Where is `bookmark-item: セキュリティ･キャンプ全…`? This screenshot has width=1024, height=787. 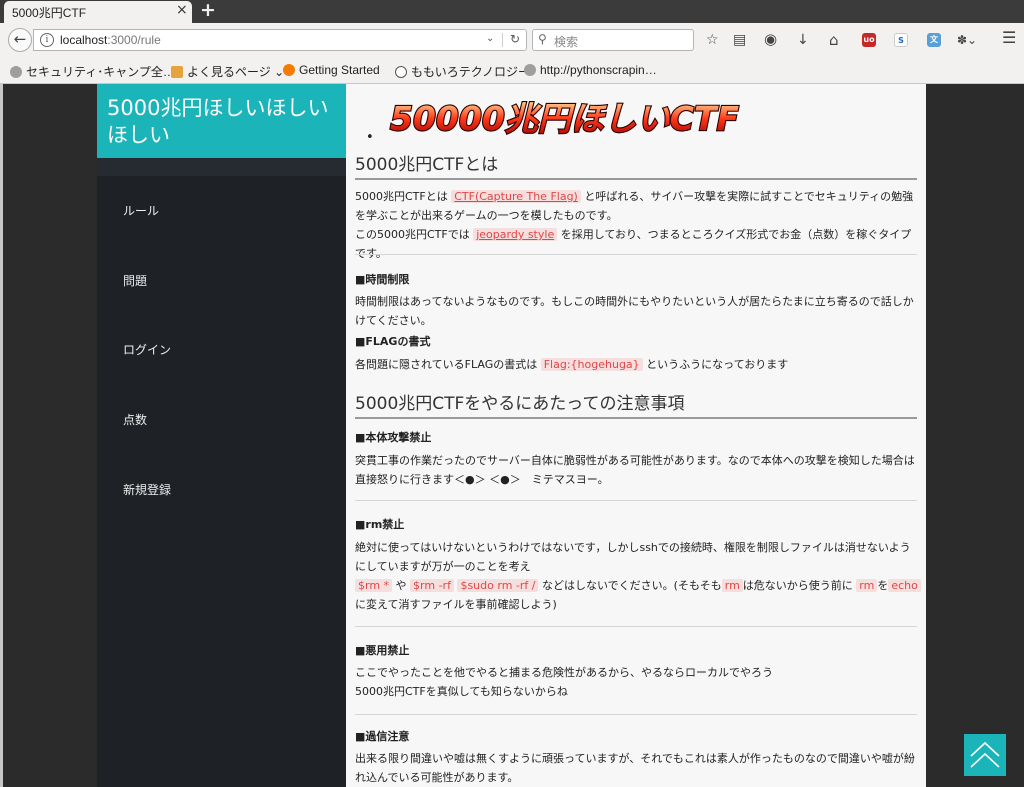
bookmark-item: セキュリティ･キャンプ全… is located at coordinates (92, 71).